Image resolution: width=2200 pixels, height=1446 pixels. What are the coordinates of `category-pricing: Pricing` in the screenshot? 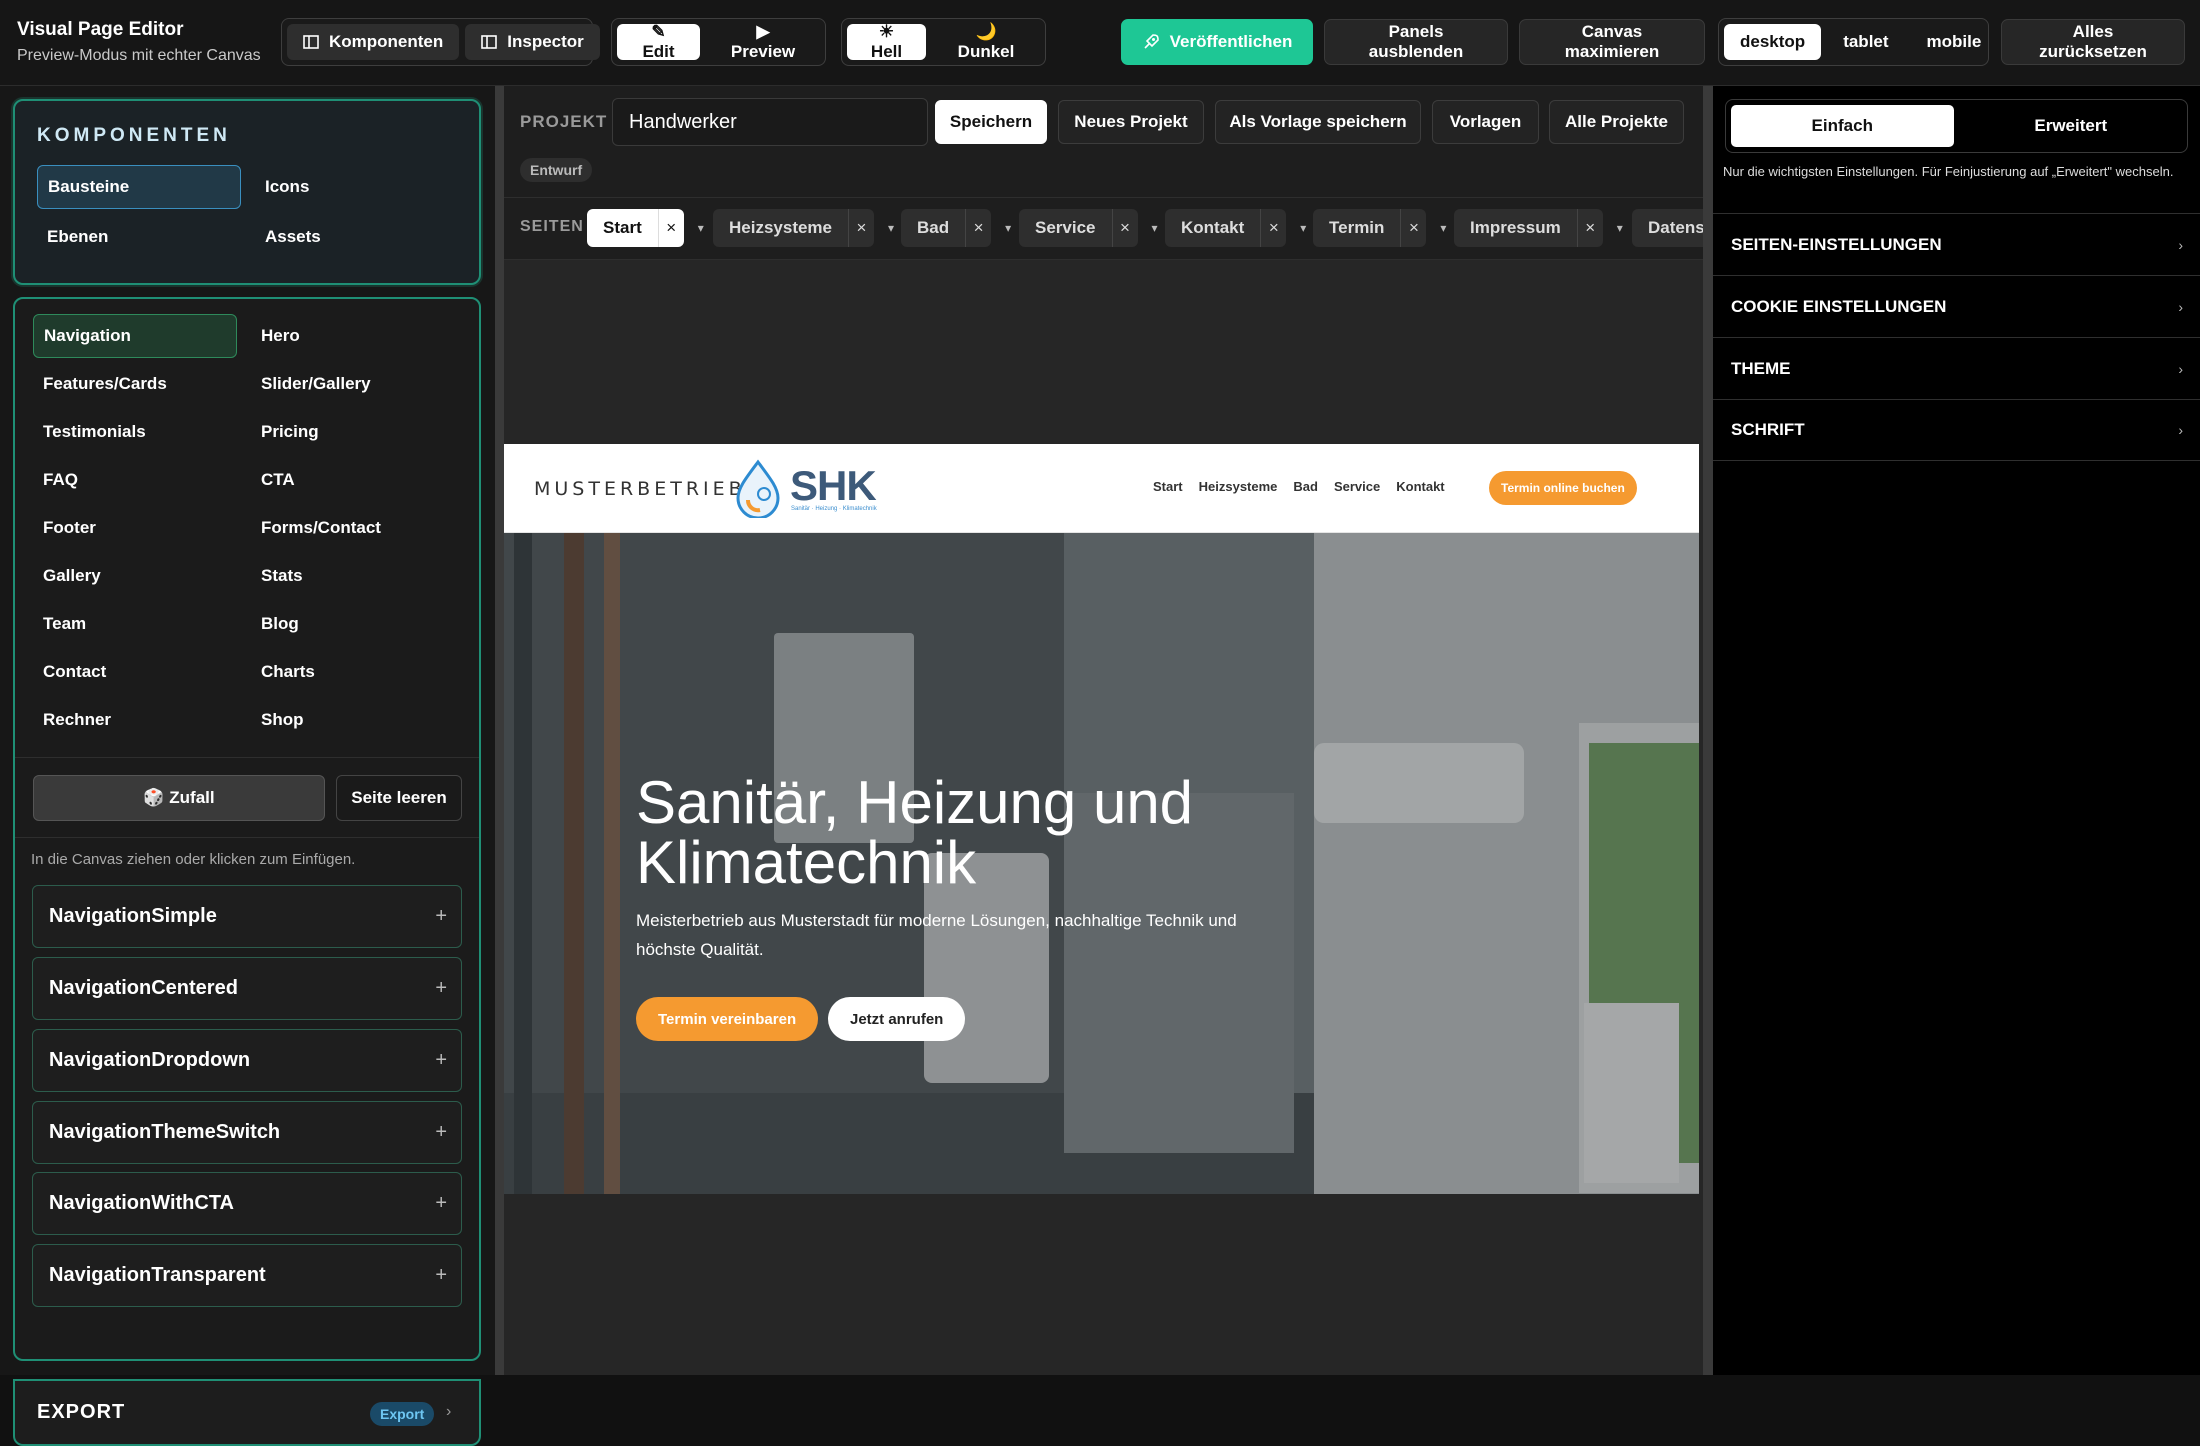 It's located at (353, 432).